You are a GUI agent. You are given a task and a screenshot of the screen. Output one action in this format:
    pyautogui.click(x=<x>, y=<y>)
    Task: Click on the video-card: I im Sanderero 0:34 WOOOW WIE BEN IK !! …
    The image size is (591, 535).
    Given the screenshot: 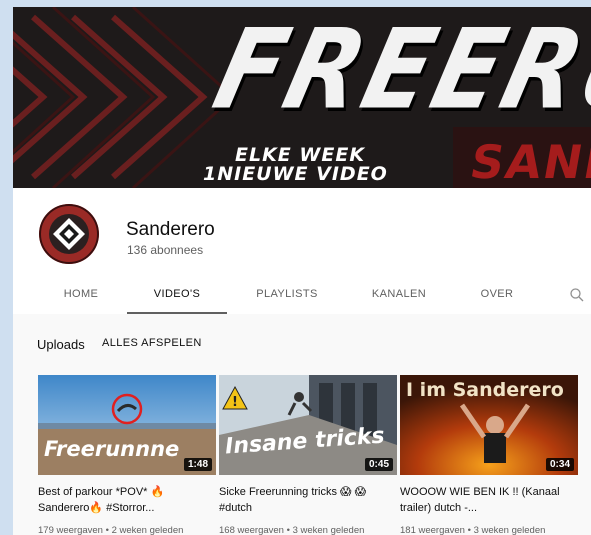 What is the action you would take?
    pyautogui.click(x=489, y=455)
    